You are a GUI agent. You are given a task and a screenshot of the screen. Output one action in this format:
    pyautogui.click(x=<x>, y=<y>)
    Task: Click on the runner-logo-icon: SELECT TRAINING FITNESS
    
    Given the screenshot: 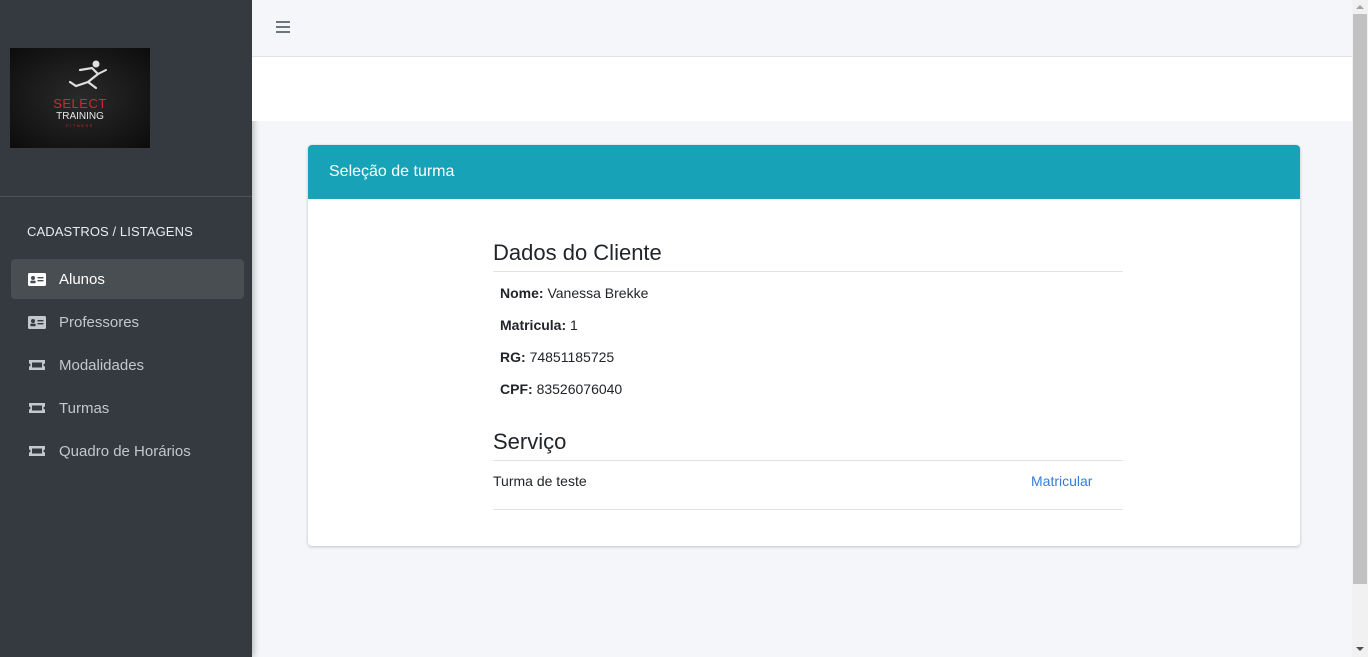 What is the action you would take?
    pyautogui.click(x=80, y=94)
    